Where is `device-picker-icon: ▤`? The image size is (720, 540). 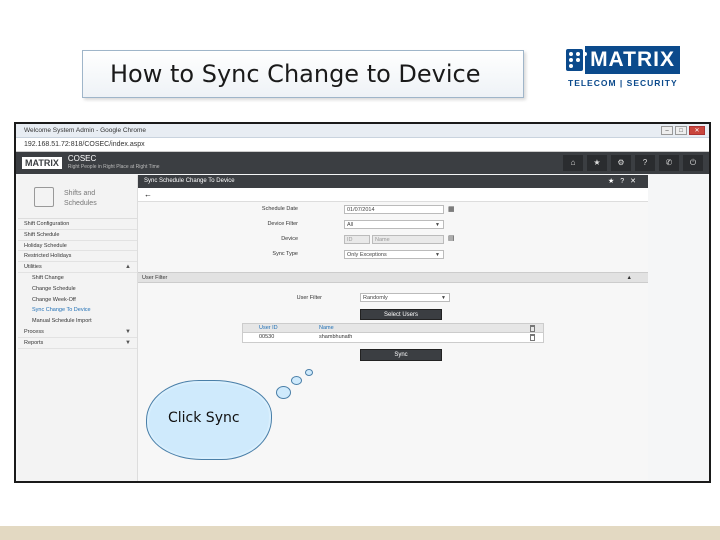 device-picker-icon: ▤ is located at coordinates (451, 238).